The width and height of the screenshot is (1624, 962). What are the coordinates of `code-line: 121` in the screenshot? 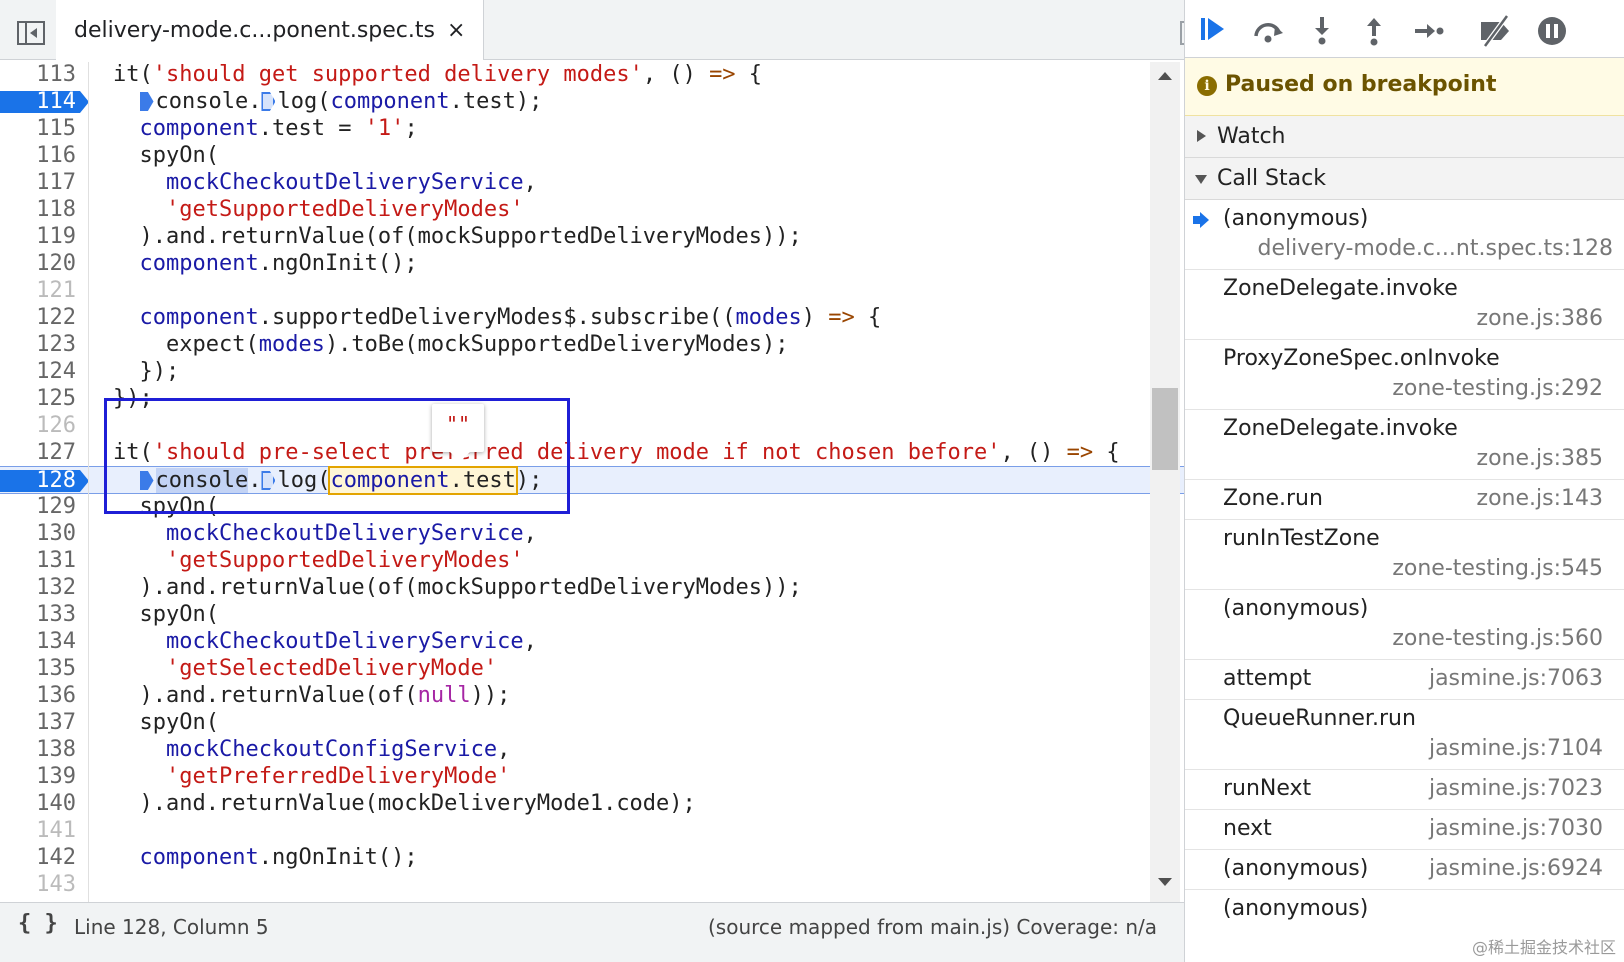 It's located at (595, 291).